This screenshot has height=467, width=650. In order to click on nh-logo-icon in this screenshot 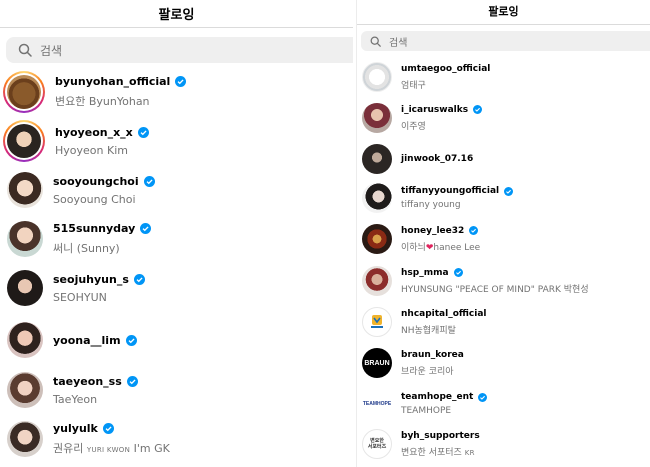, I will do `click(377, 321)`.